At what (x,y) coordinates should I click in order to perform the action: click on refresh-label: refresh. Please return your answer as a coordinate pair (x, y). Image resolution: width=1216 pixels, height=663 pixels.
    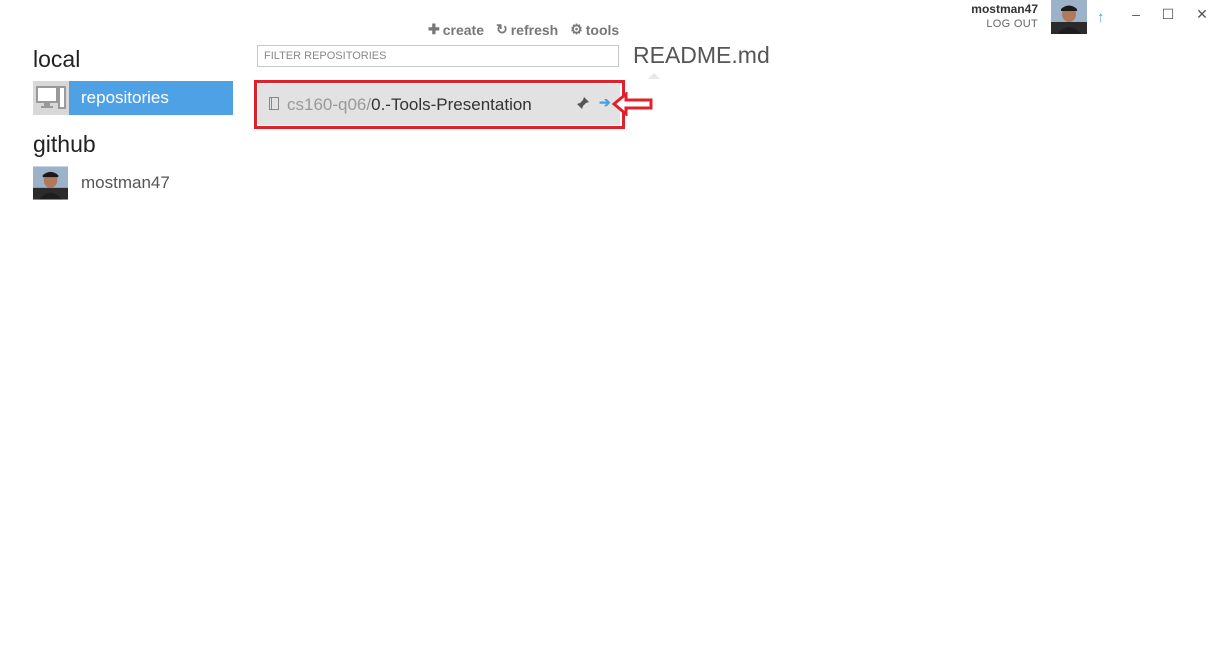
    Looking at the image, I should click on (534, 29).